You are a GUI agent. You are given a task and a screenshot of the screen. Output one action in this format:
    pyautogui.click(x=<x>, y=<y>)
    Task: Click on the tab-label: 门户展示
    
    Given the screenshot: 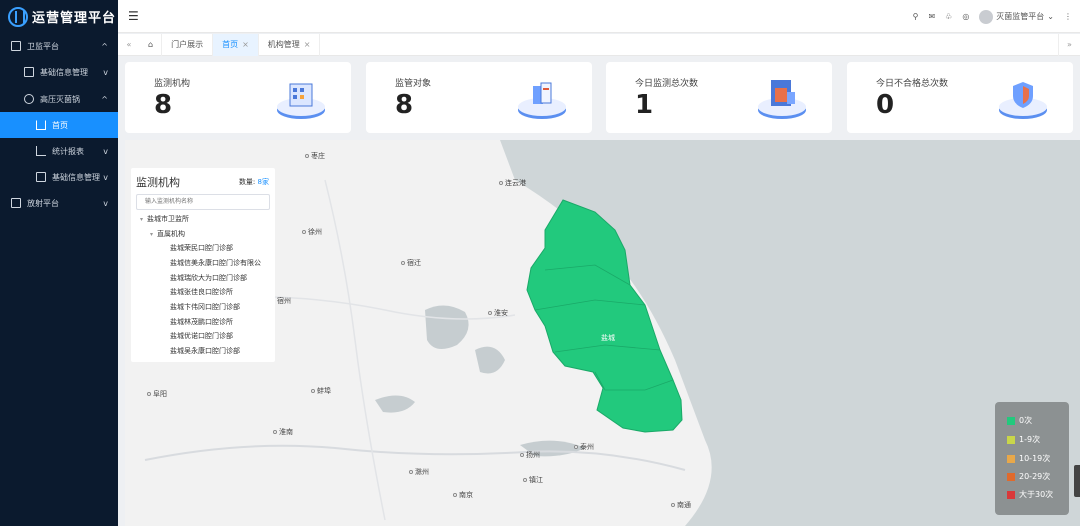 What is the action you would take?
    pyautogui.click(x=187, y=44)
    